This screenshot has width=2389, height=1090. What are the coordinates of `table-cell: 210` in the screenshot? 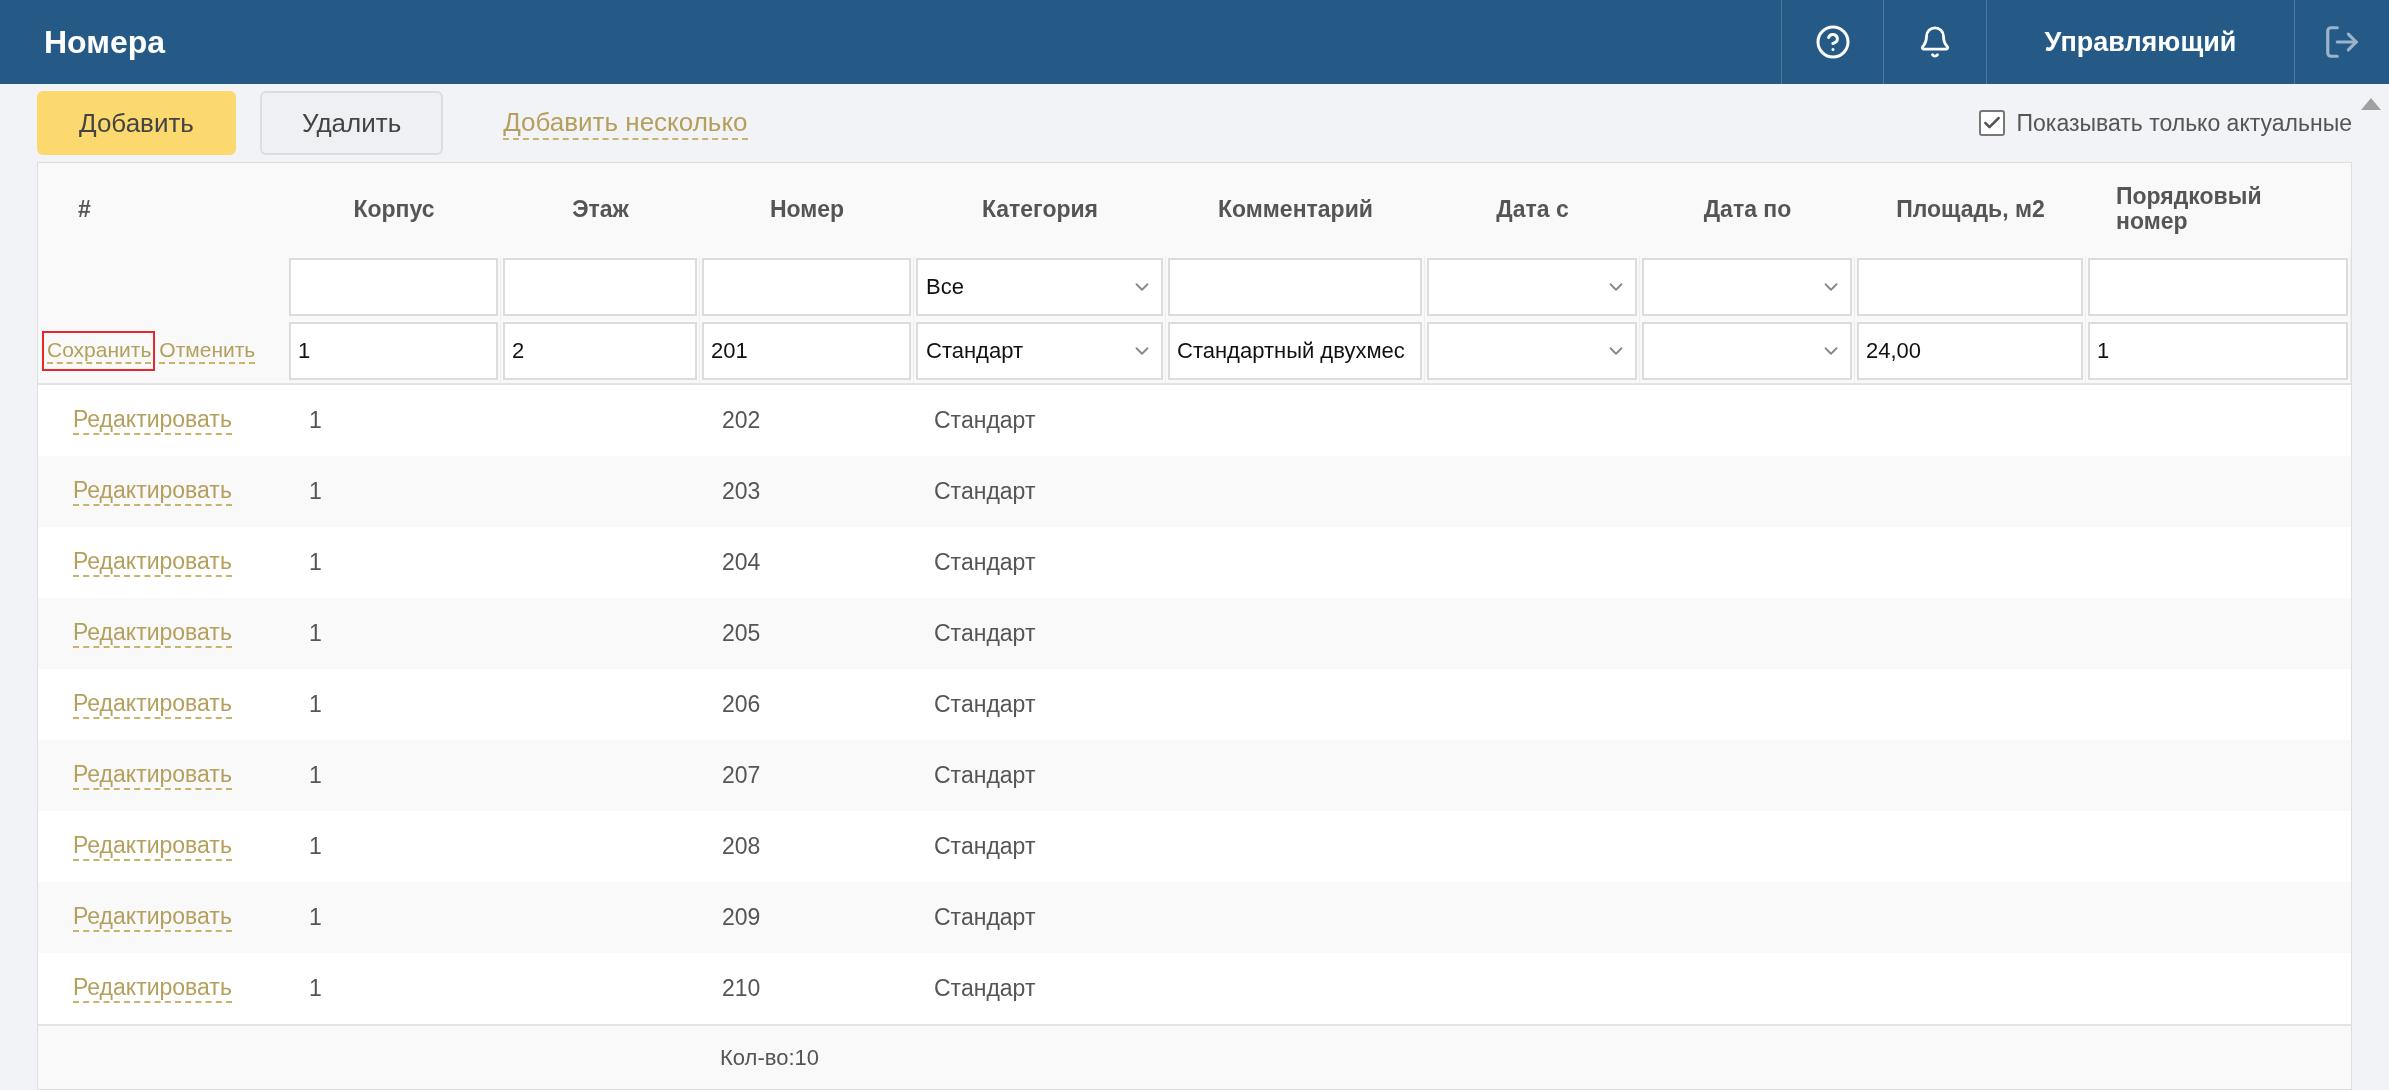 It's located at (741, 988).